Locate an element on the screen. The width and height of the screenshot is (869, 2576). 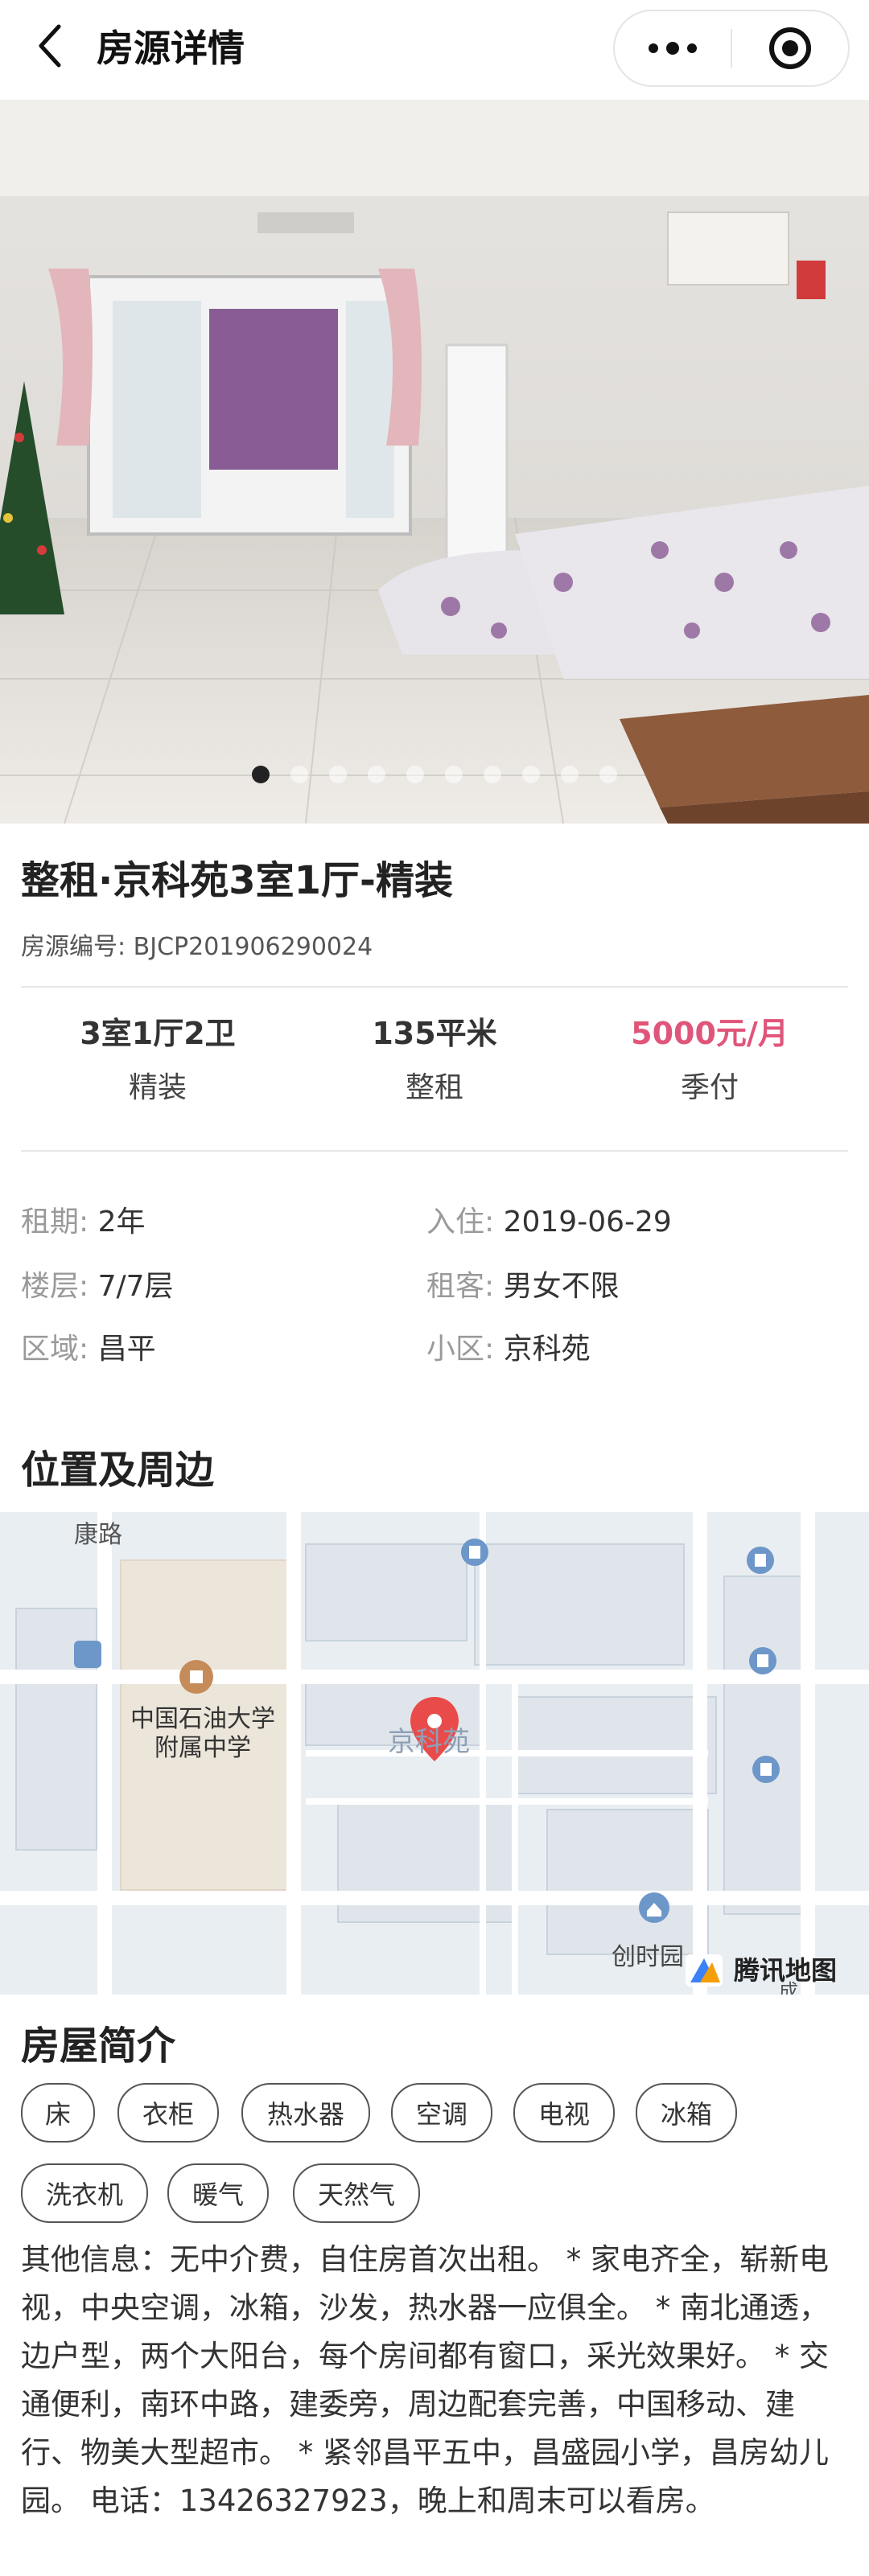
stat-price: 5000元/月 季付 is located at coordinates (709, 1057).